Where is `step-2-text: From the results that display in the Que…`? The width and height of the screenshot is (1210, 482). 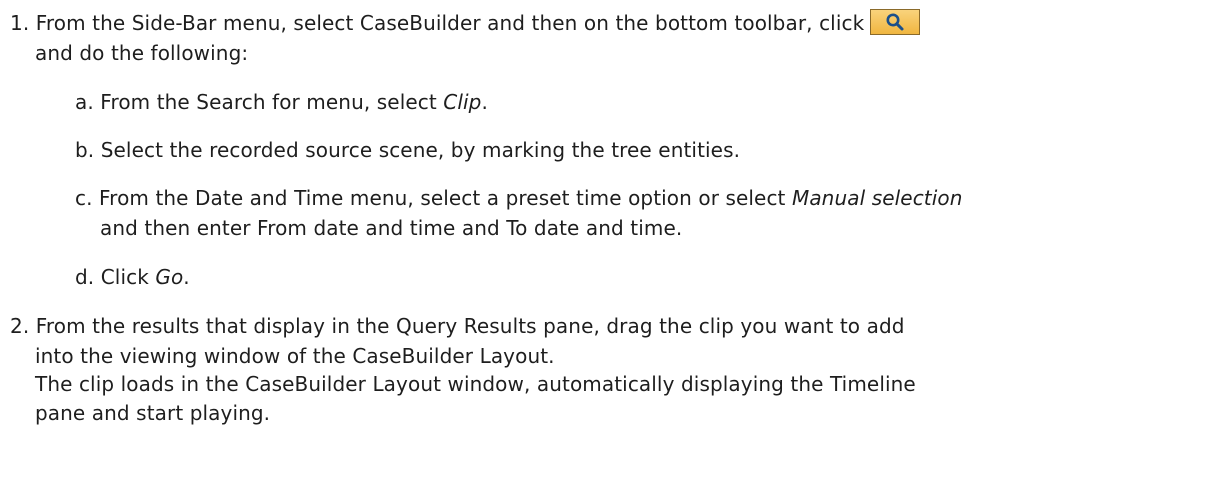
step-2-text: From the results that display in the Que… is located at coordinates (470, 326).